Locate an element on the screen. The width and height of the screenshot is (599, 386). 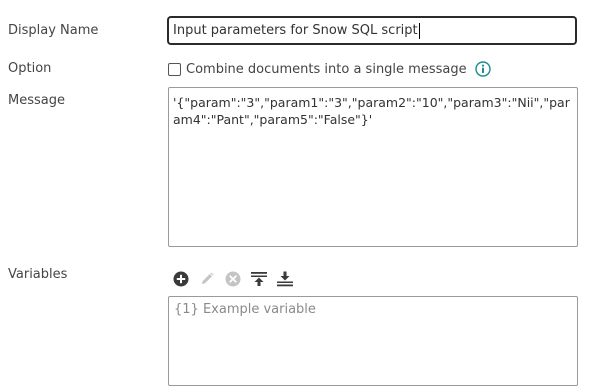
move-to-bottom-icon is located at coordinates (285, 279).